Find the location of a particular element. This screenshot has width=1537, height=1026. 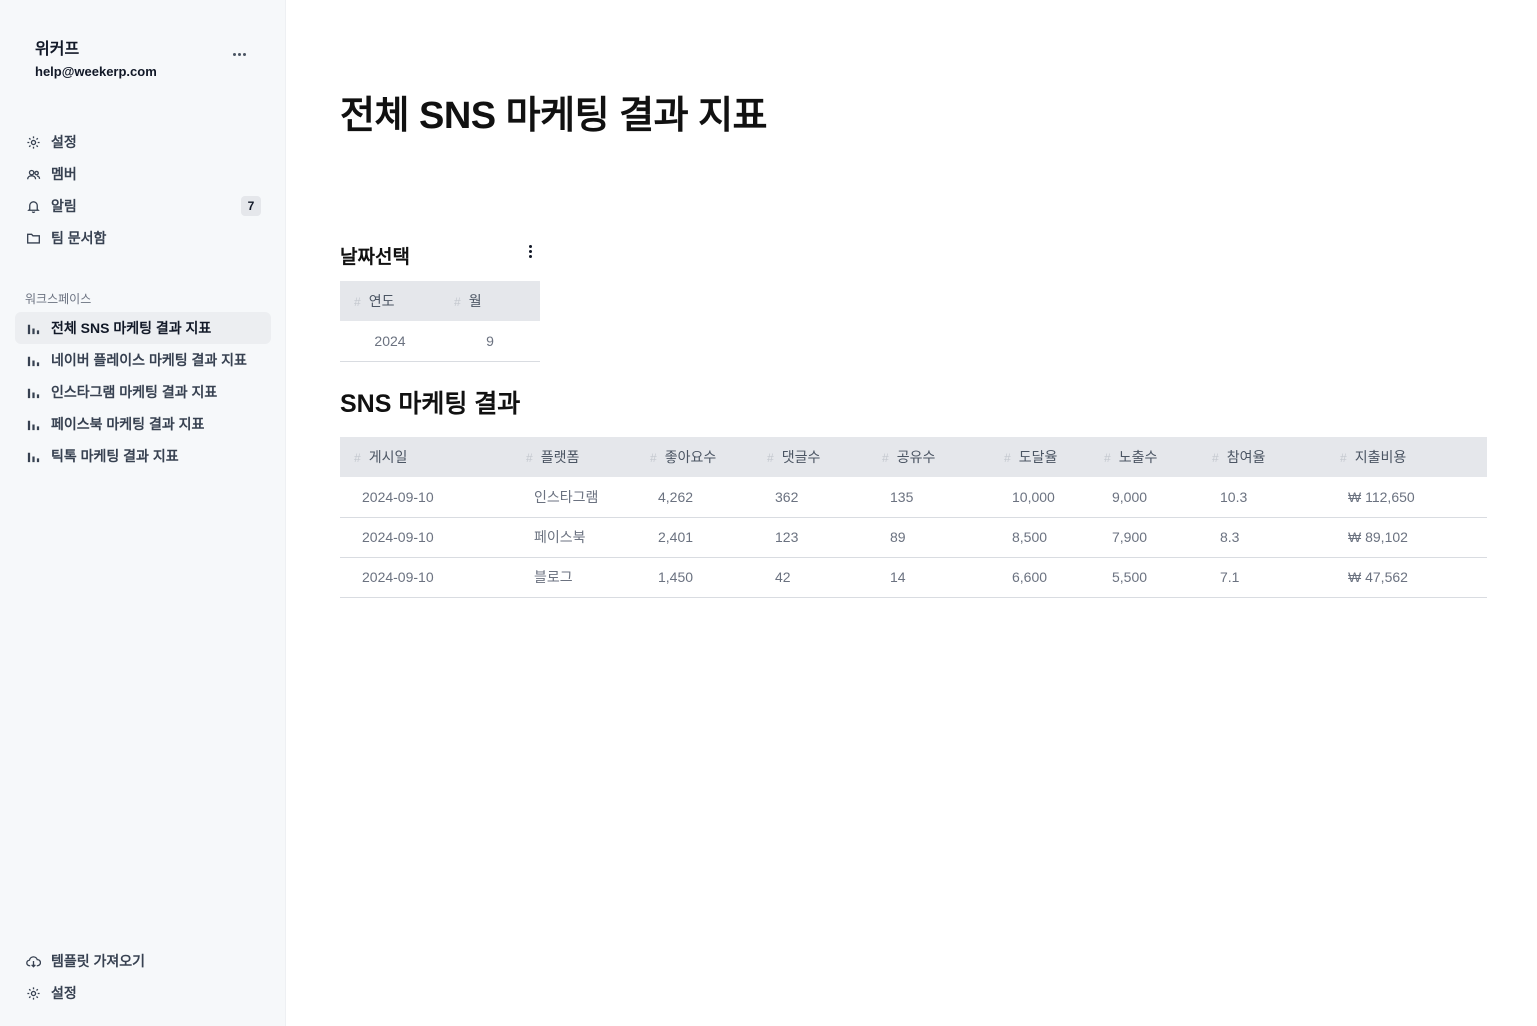

table-cell: 7,900 is located at coordinates (1144, 537).